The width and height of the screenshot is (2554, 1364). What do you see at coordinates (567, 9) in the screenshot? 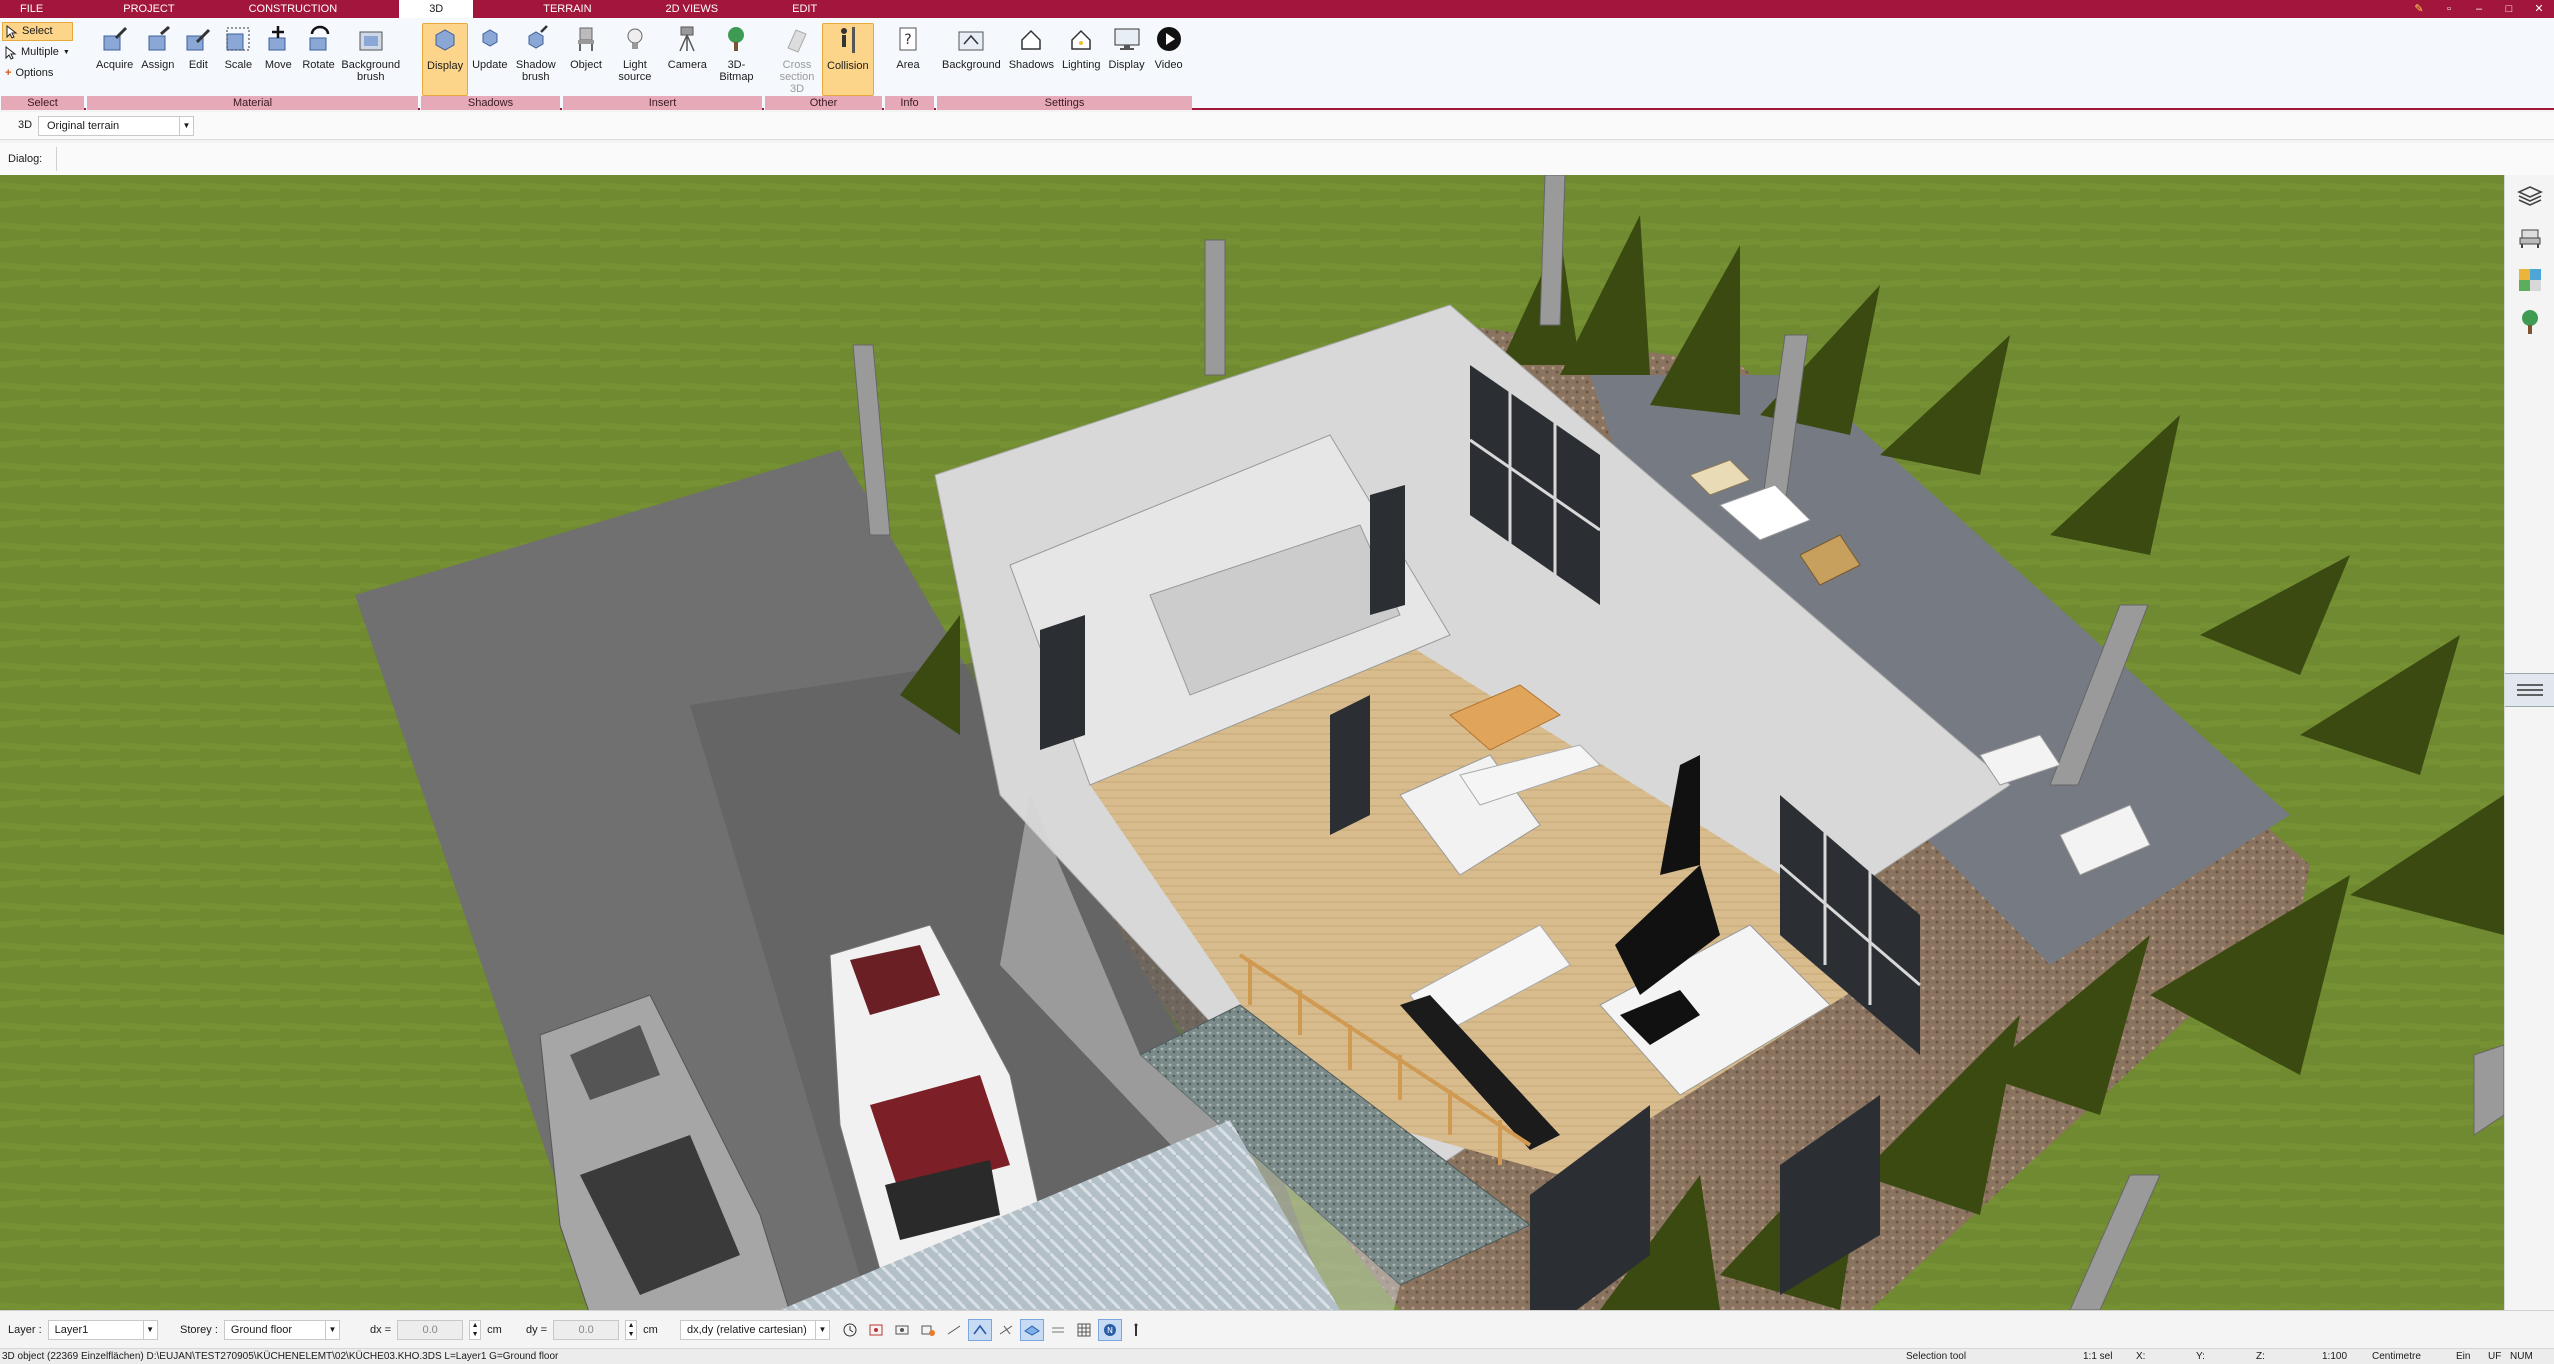
I see `tab-terrain: TERRAIN` at bounding box center [567, 9].